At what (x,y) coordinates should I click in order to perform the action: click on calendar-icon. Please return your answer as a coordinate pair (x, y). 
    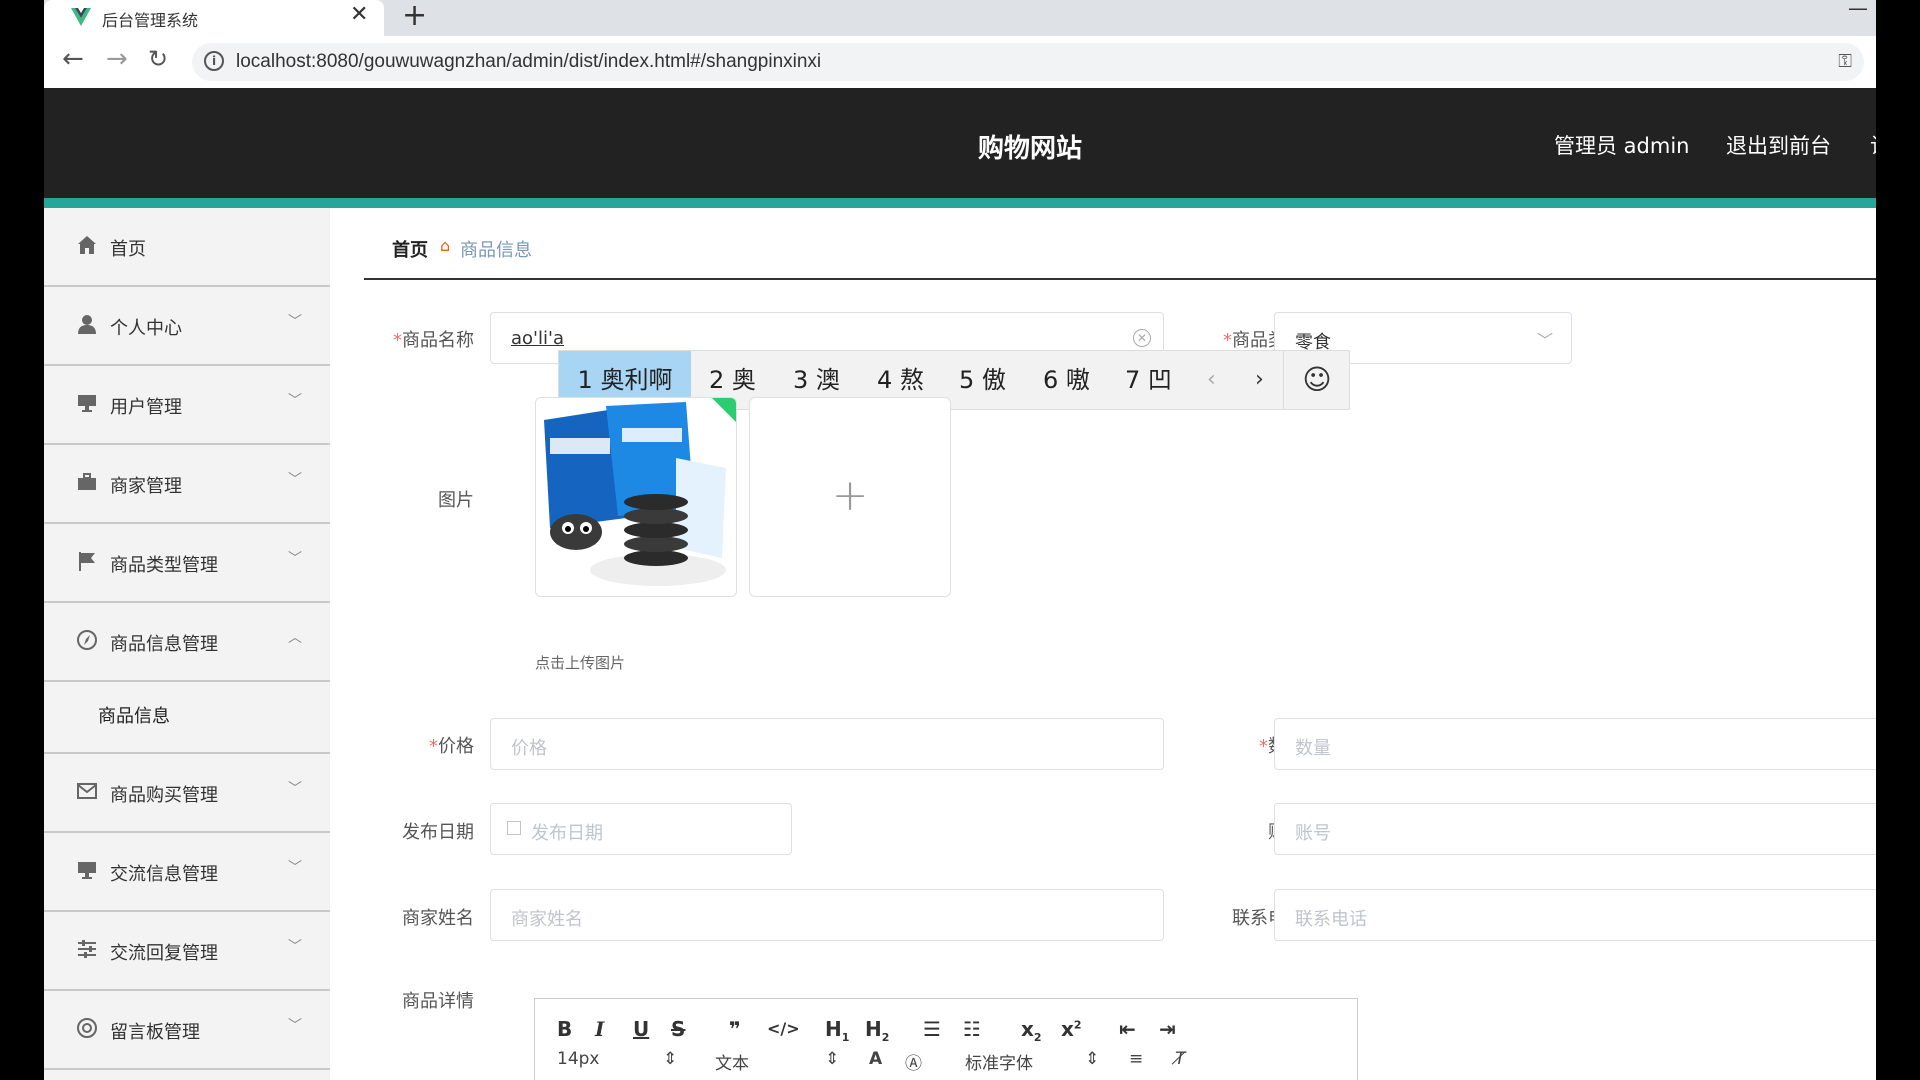
    Looking at the image, I should click on (514, 828).